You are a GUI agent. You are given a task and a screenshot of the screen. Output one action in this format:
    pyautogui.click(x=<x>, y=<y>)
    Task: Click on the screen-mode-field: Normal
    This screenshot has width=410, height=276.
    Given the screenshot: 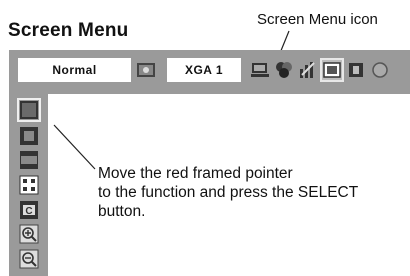 What is the action you would take?
    pyautogui.click(x=74, y=70)
    